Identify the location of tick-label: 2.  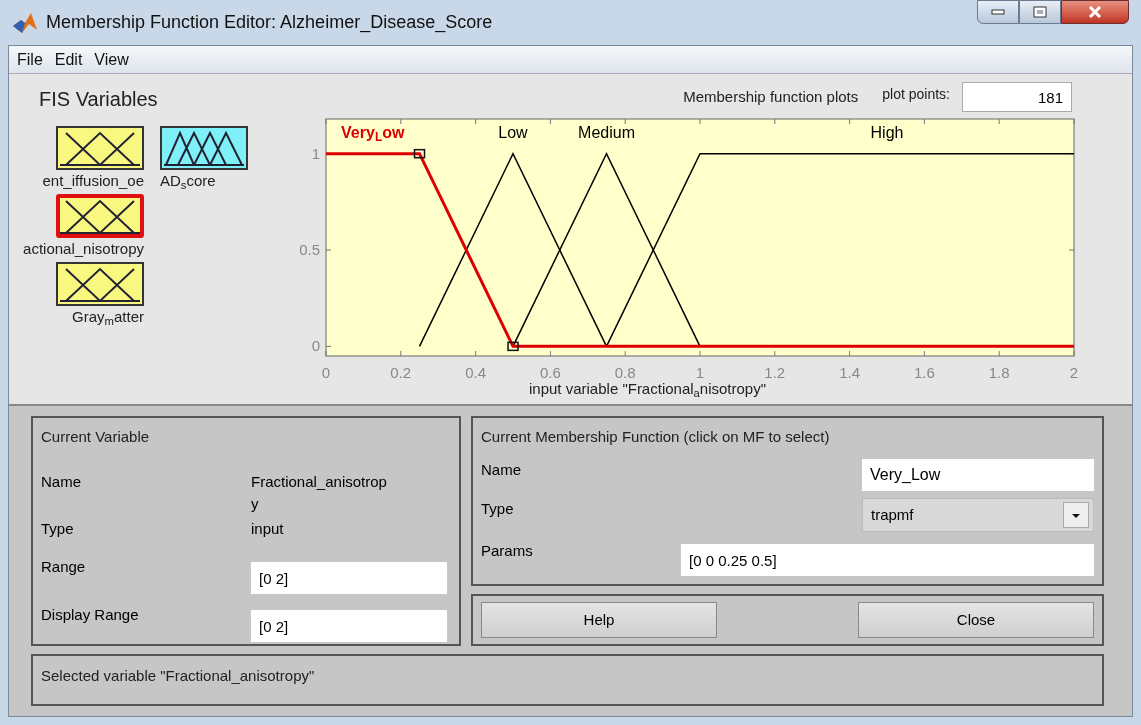
(1074, 372).